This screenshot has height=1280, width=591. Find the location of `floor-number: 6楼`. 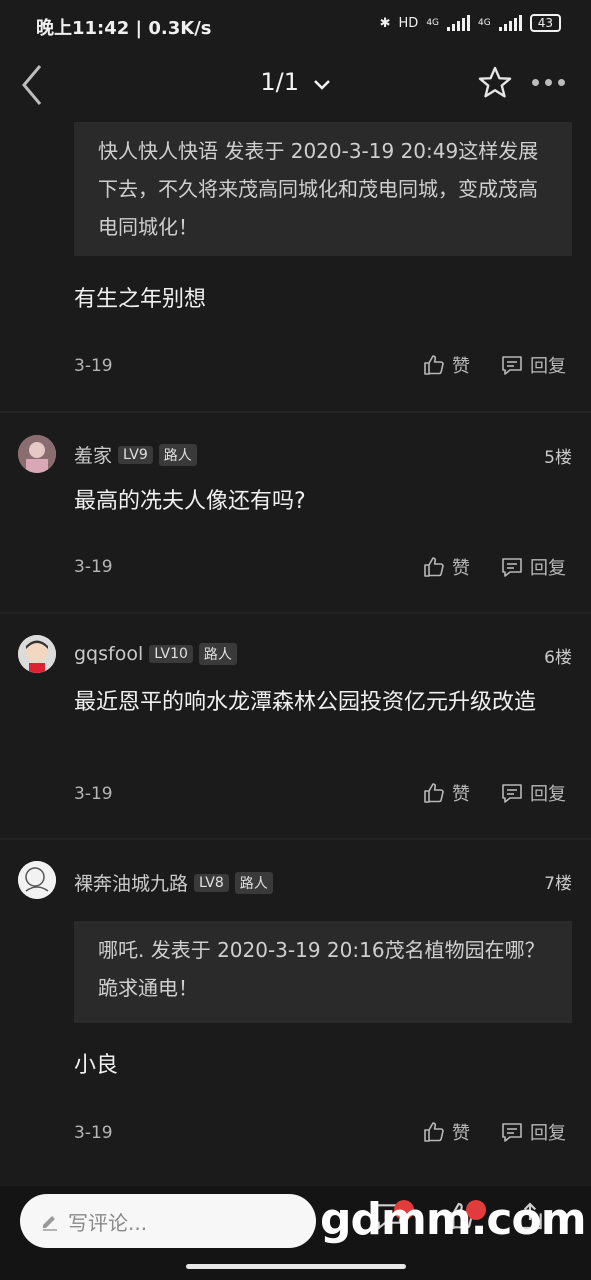

floor-number: 6楼 is located at coordinates (558, 658).